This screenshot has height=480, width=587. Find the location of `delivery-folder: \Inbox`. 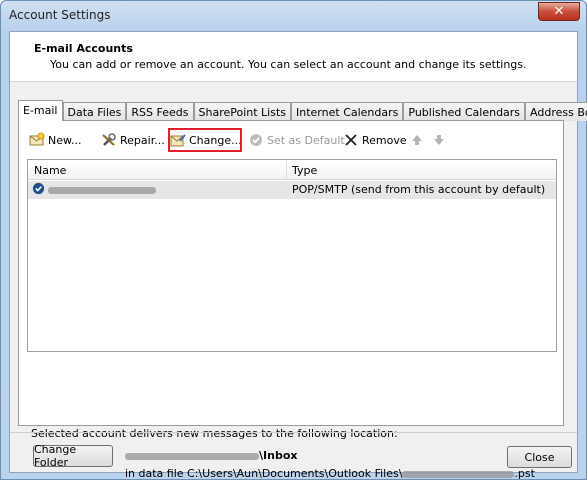

delivery-folder: \Inbox is located at coordinates (211, 455).